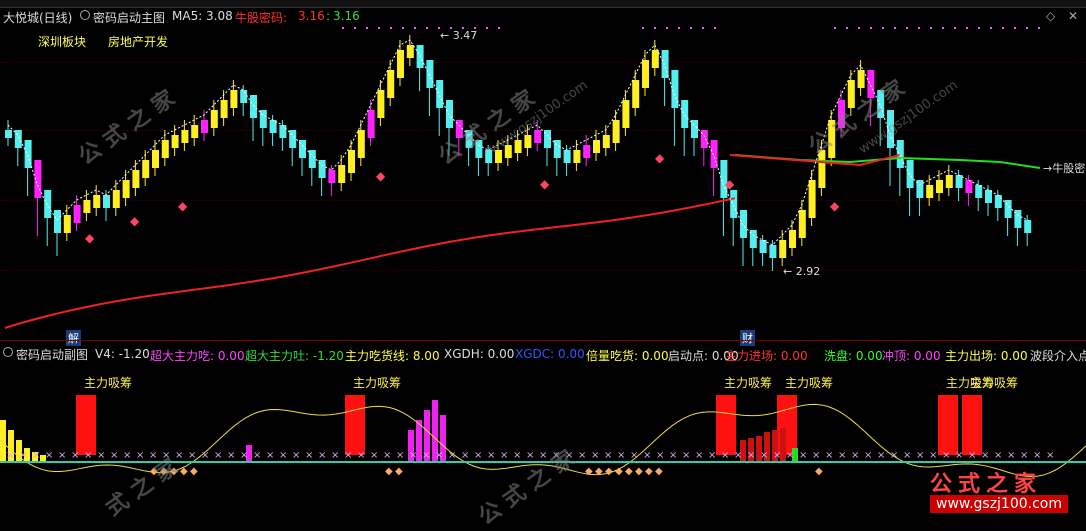 This screenshot has width=1086, height=531. I want to click on site-url: www.gszj100.com, so click(999, 504).